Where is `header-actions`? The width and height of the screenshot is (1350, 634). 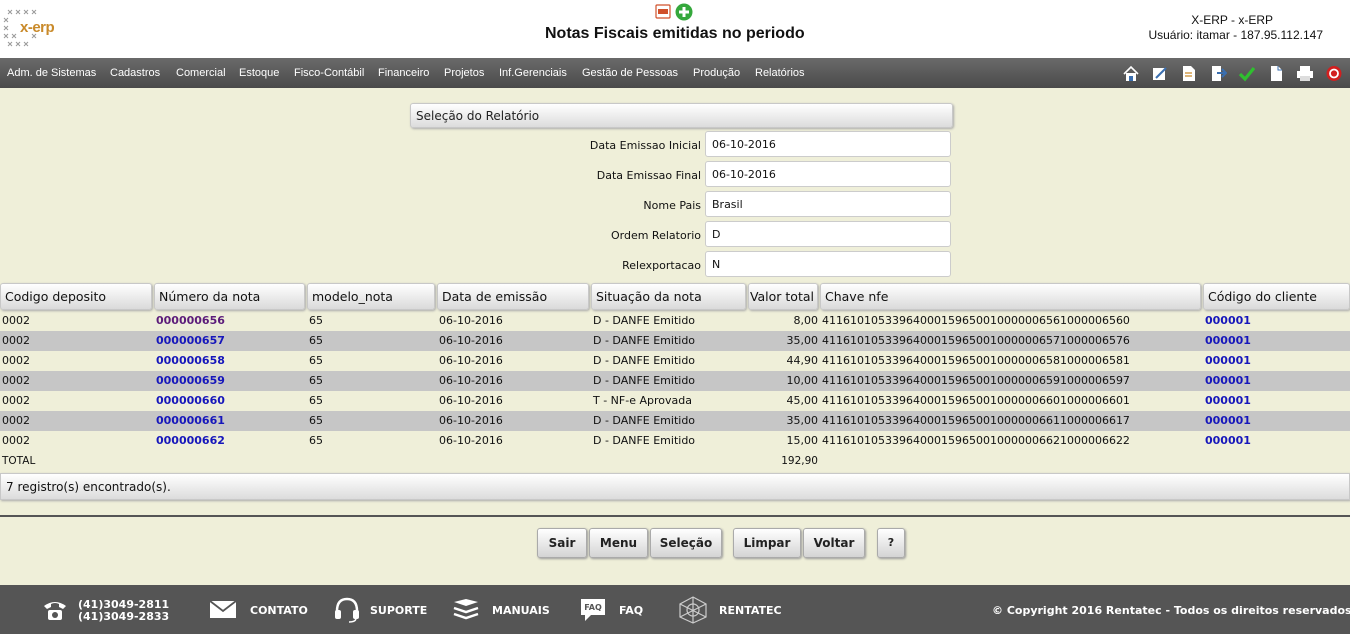 header-actions is located at coordinates (675, 12).